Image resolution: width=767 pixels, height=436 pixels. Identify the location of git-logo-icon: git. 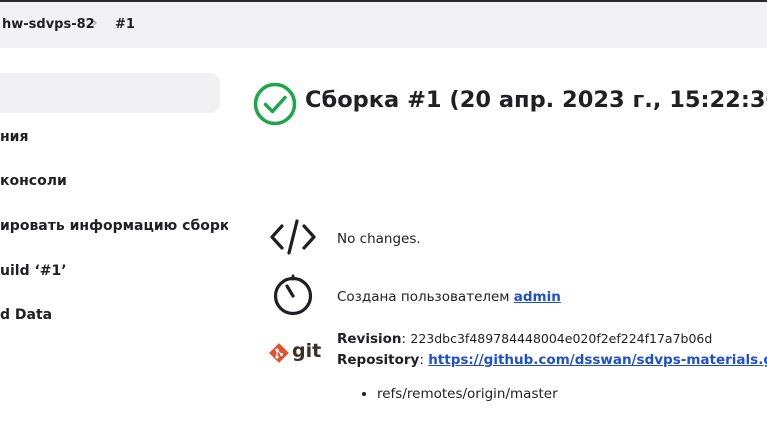
(295, 353).